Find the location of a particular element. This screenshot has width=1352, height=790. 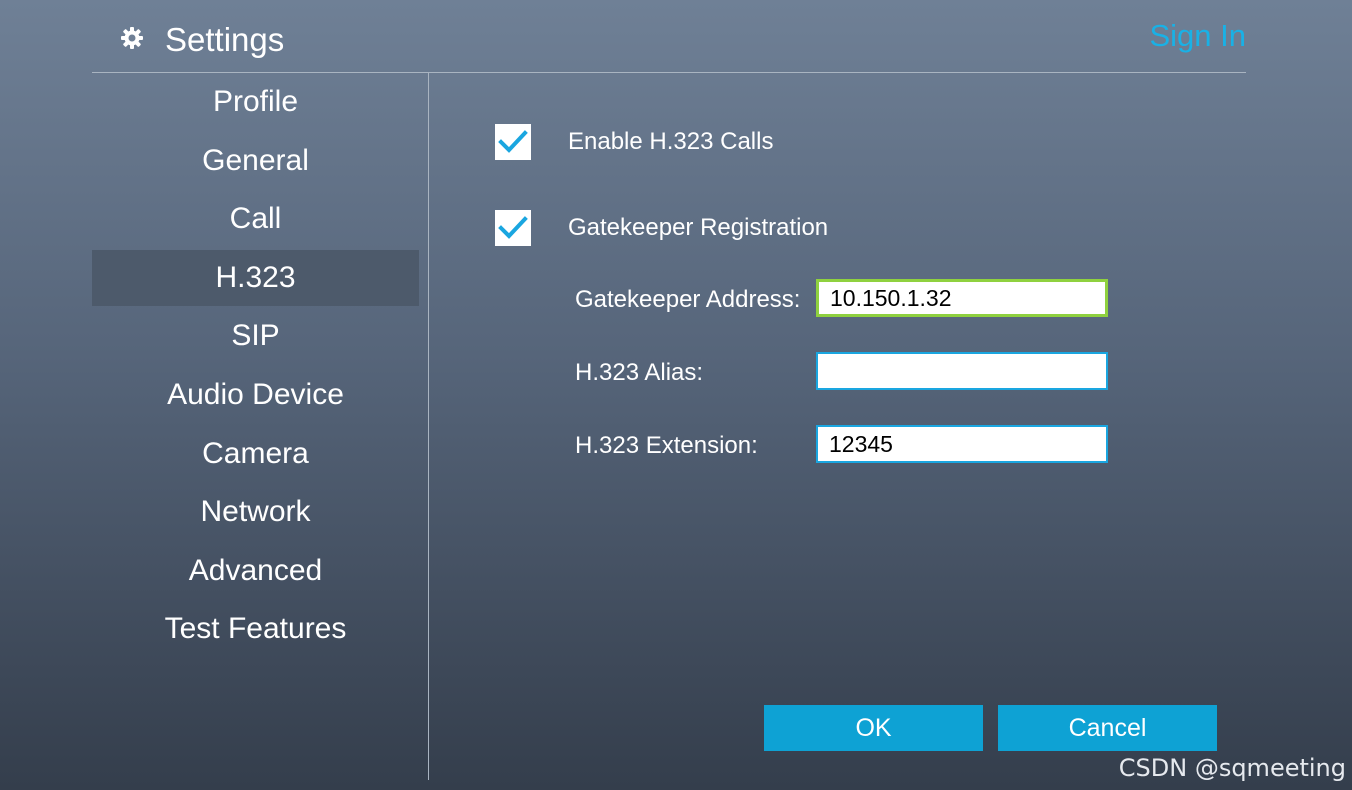

sidebar-item-profile: Profile is located at coordinates (255, 102).